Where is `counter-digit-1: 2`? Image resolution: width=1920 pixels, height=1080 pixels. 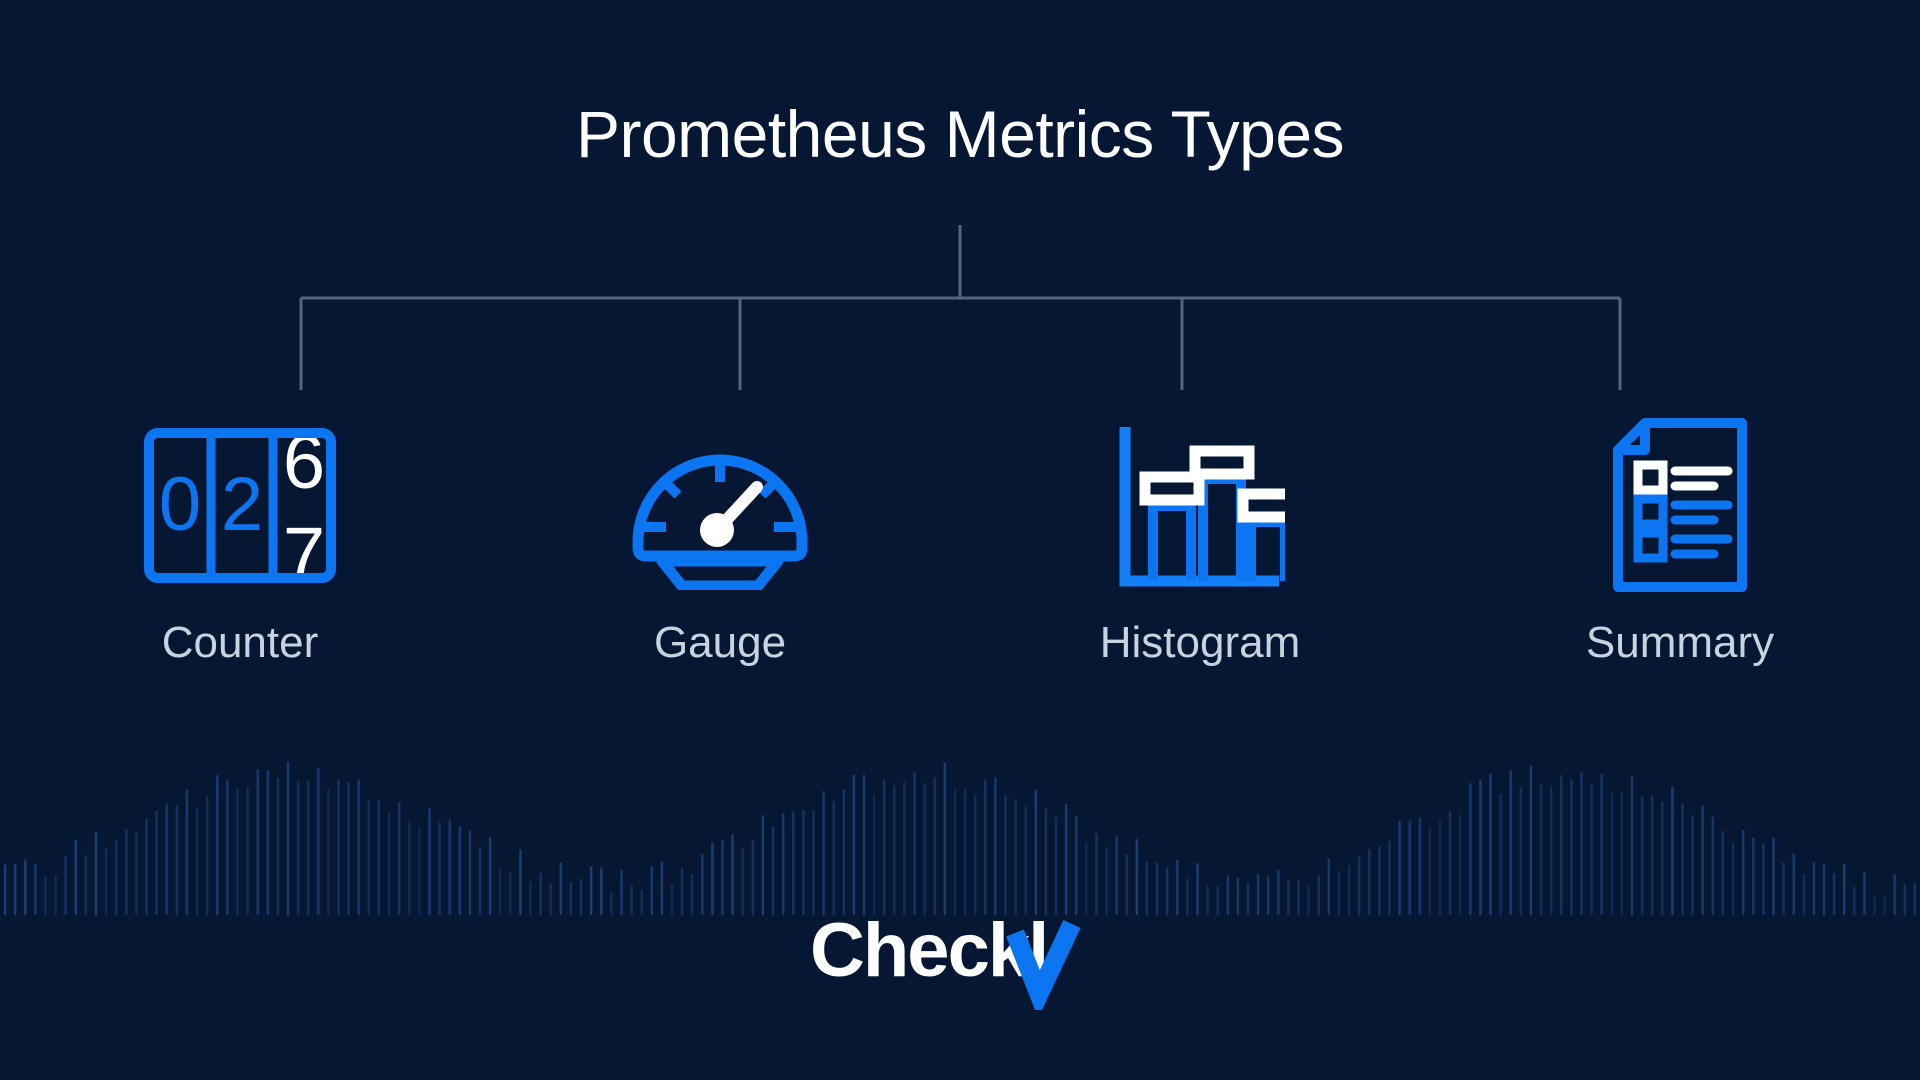
counter-digit-1: 2 is located at coordinates (242, 504).